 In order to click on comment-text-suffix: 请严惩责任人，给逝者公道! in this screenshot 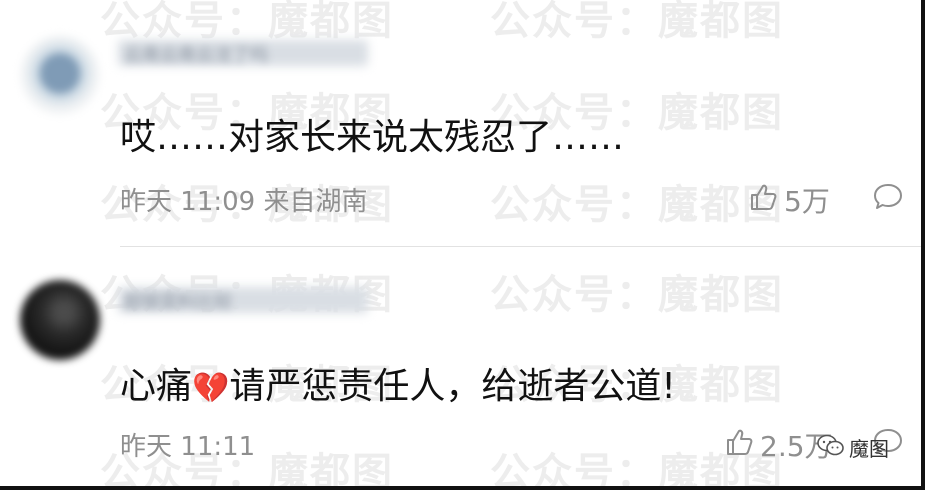, I will do `click(452, 386)`.